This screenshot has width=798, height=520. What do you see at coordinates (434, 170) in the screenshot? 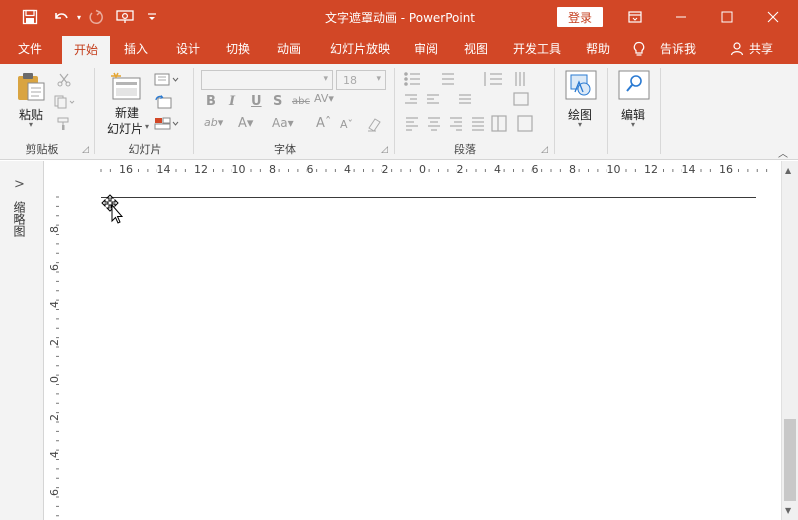
I see `ruler-ticks` at bounding box center [434, 170].